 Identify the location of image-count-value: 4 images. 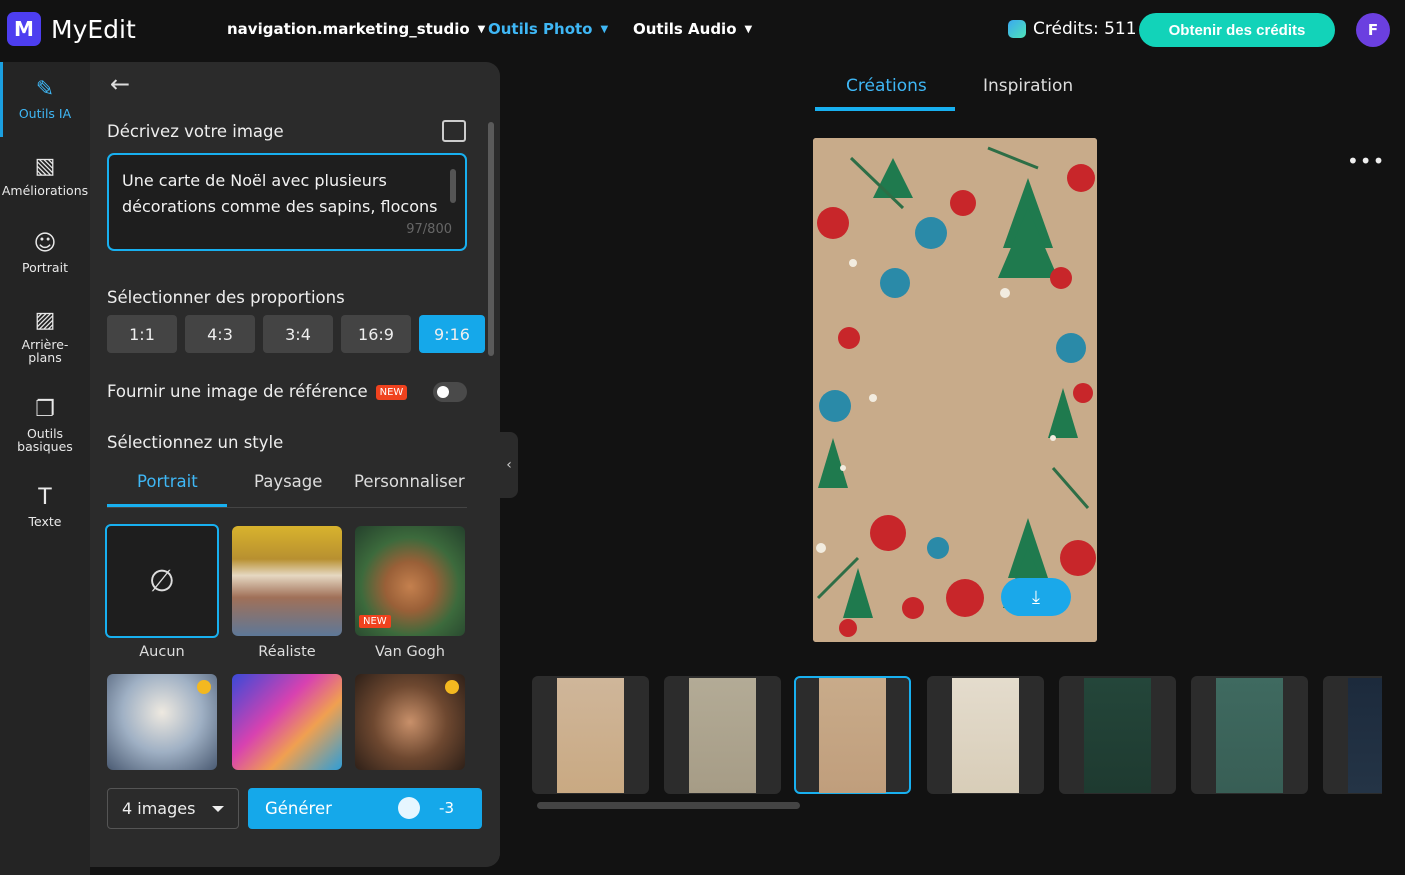
(159, 808).